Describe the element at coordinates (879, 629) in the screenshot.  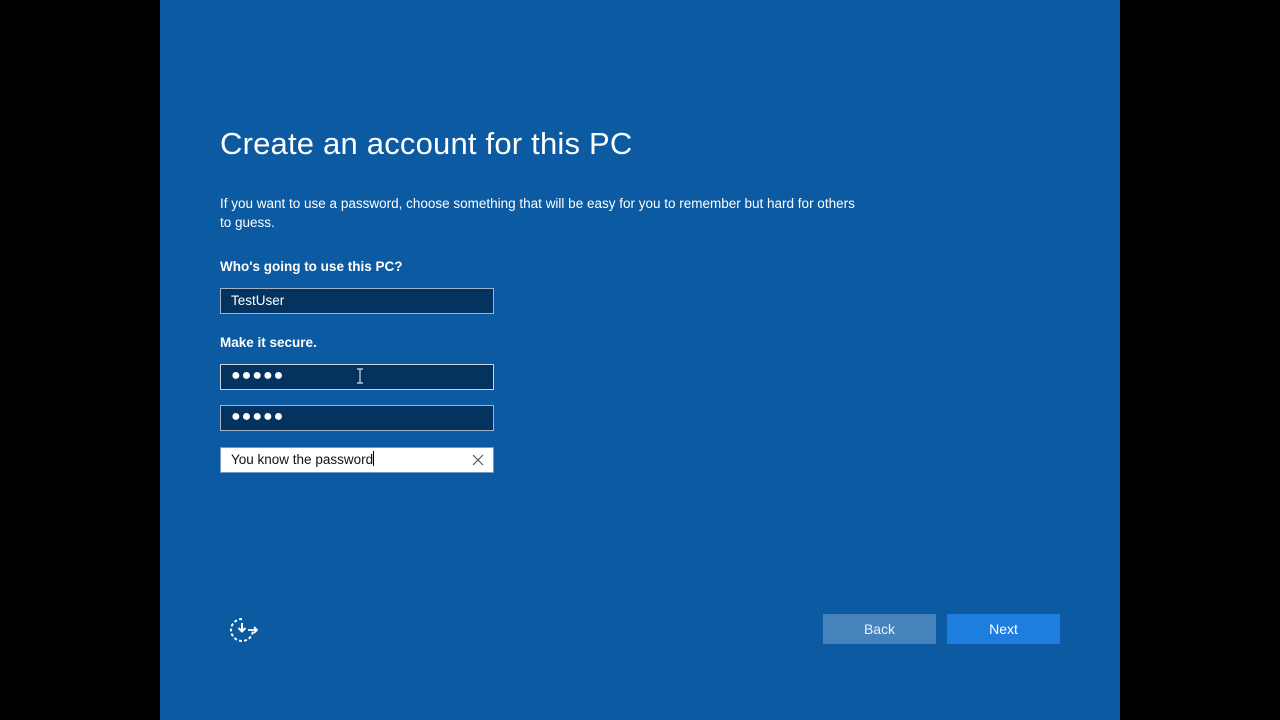
I see `back-button: Back` at that location.